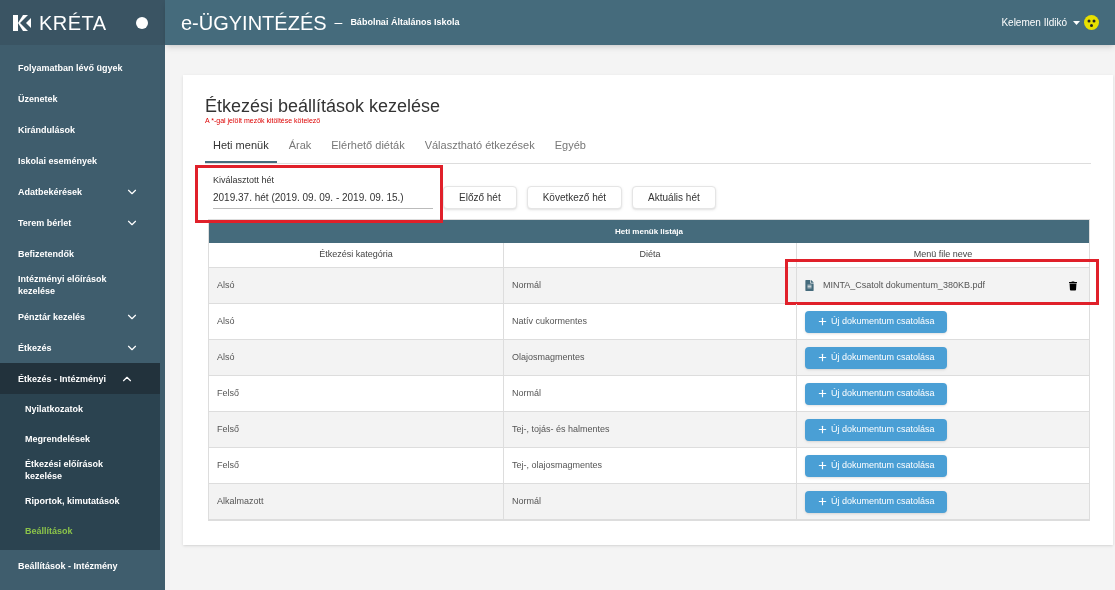  I want to click on tab: Heti menük, so click(241, 150).